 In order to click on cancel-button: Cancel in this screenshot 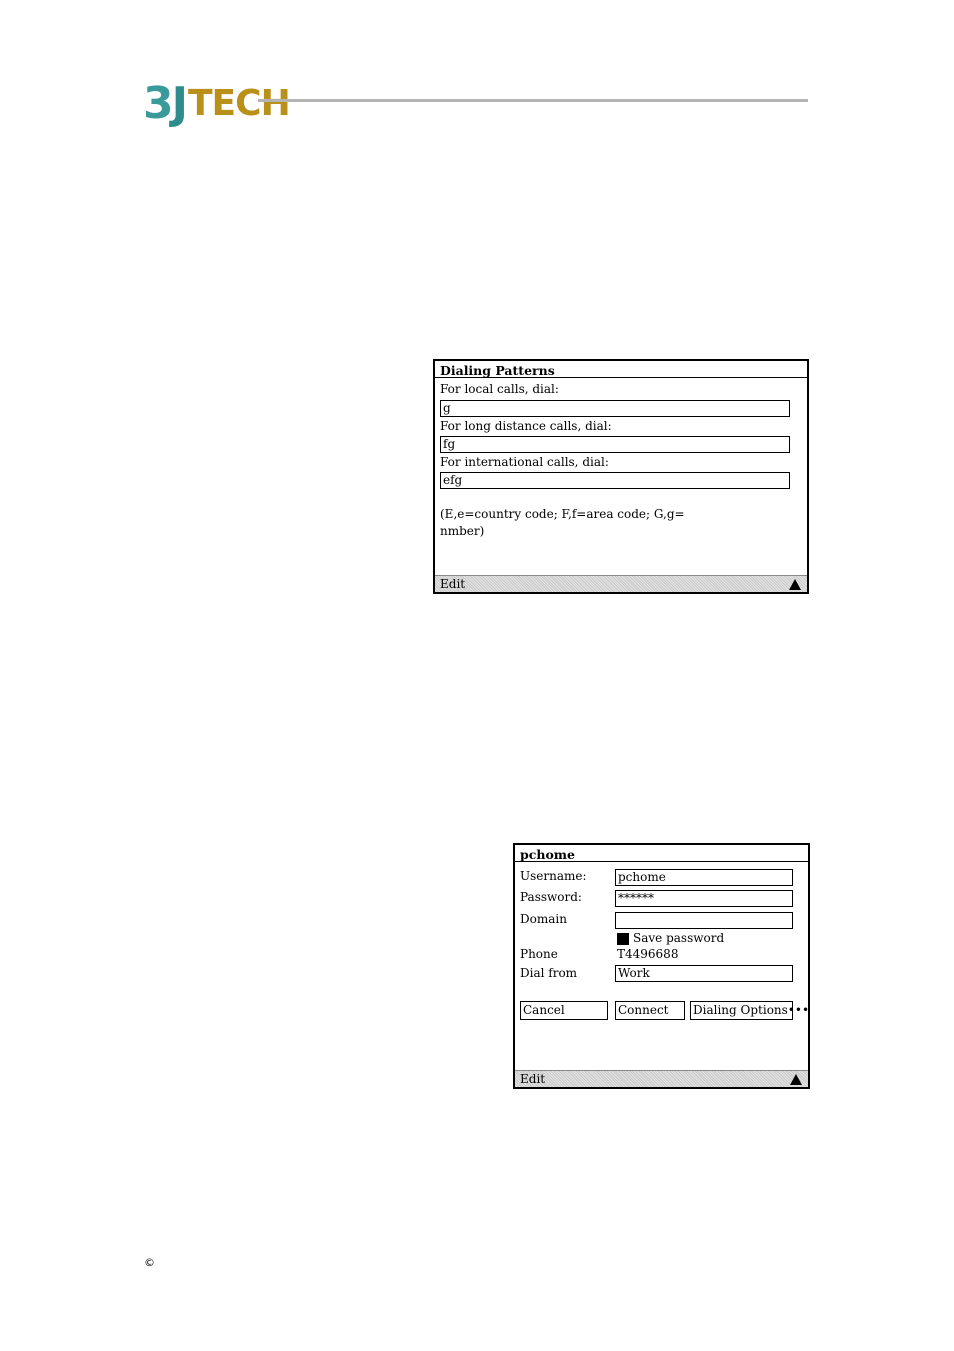, I will do `click(564, 1010)`.